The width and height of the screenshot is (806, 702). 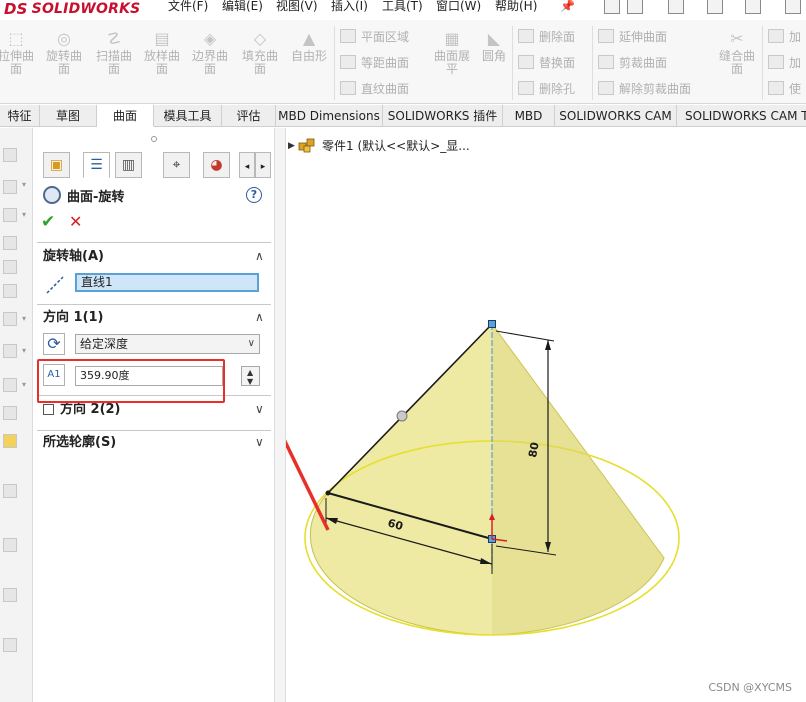 I want to click on panel-grip-icon, so click(x=154, y=139).